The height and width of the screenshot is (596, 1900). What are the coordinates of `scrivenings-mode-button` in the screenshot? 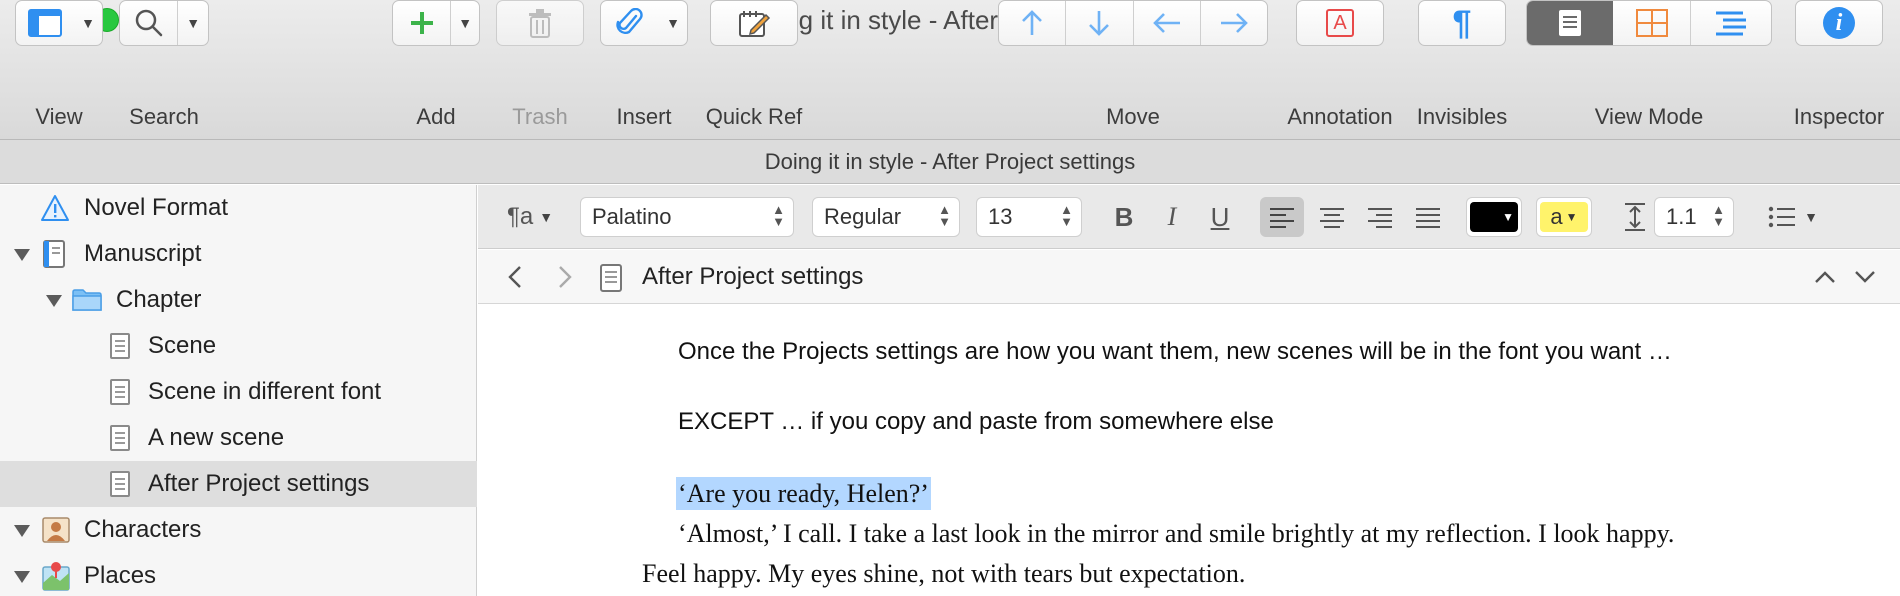 It's located at (1570, 23).